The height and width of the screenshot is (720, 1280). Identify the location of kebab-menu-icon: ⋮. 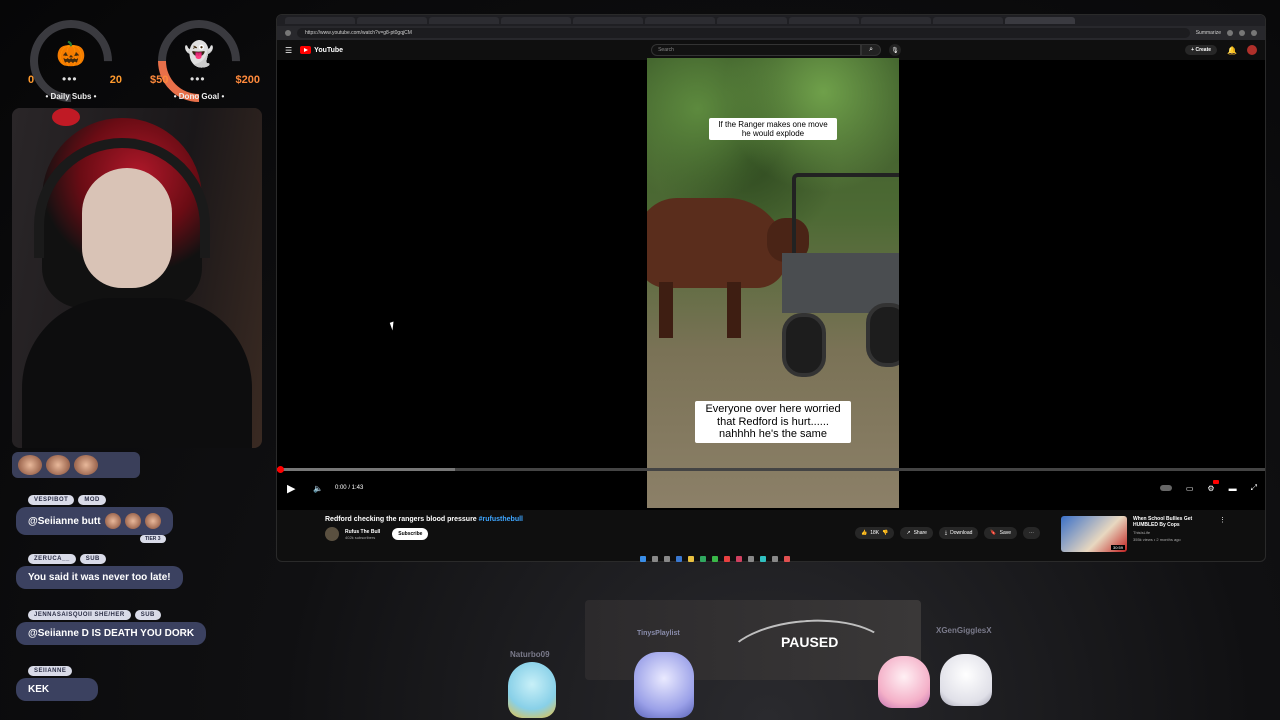
(1222, 534).